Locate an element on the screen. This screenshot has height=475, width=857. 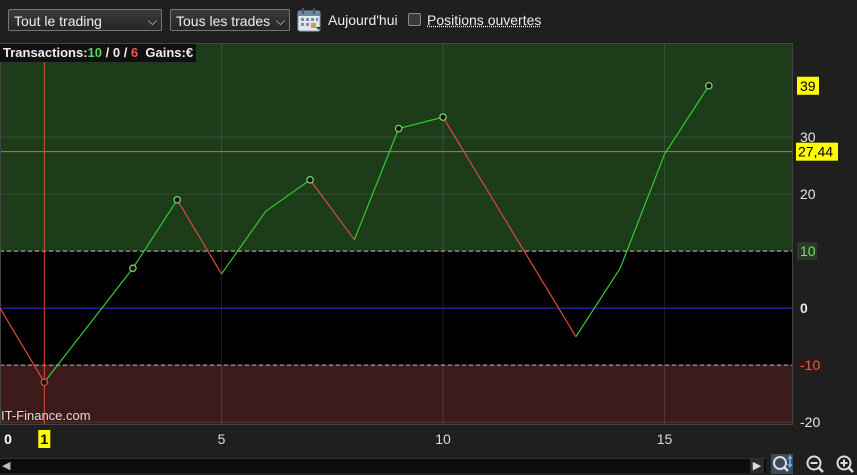
watermark: IT-Finance.com is located at coordinates (46, 415).